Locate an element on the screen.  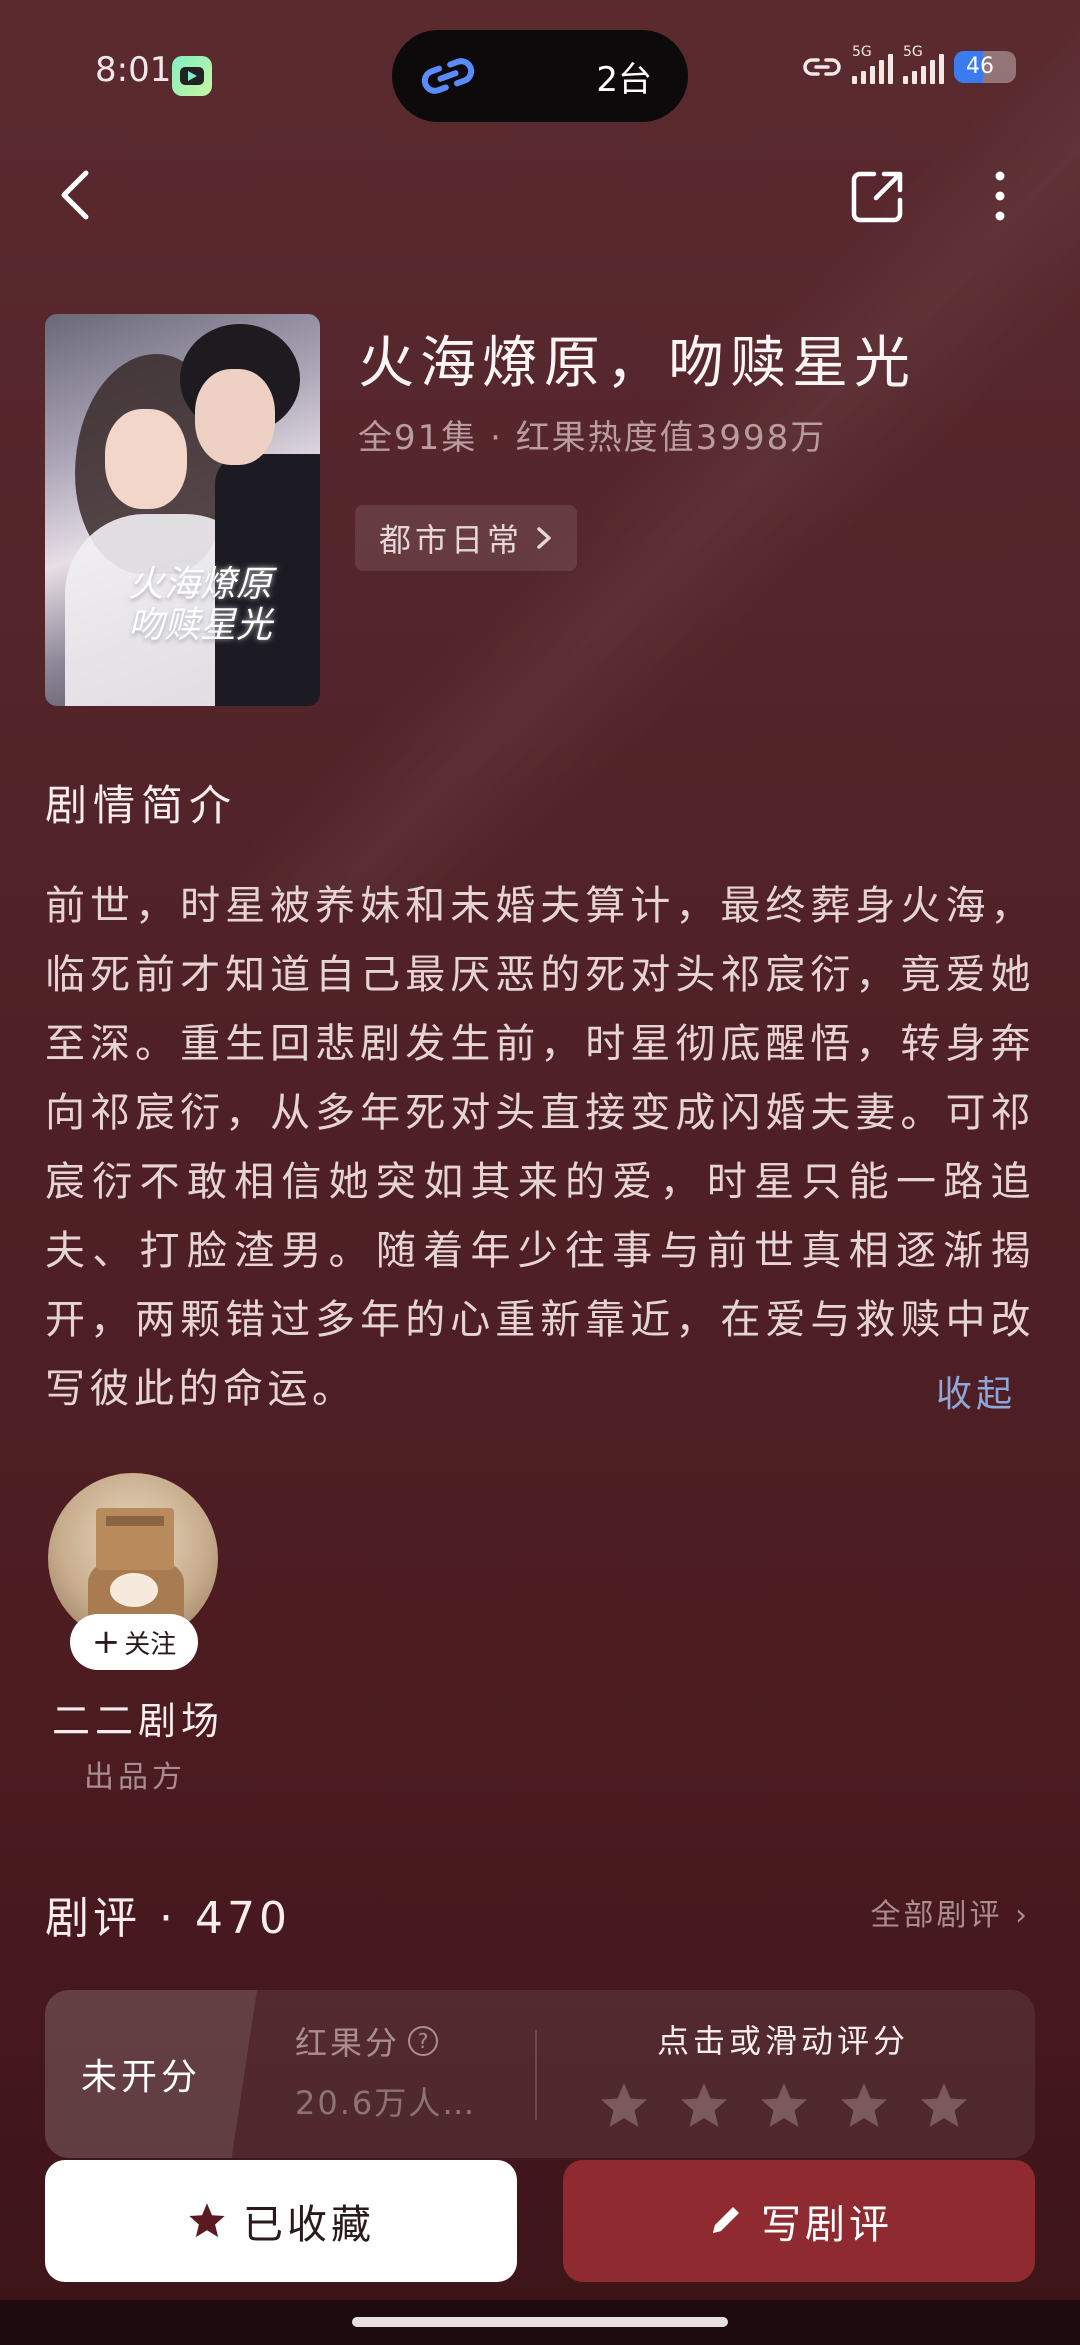
help-icon: ? is located at coordinates (423, 2041).